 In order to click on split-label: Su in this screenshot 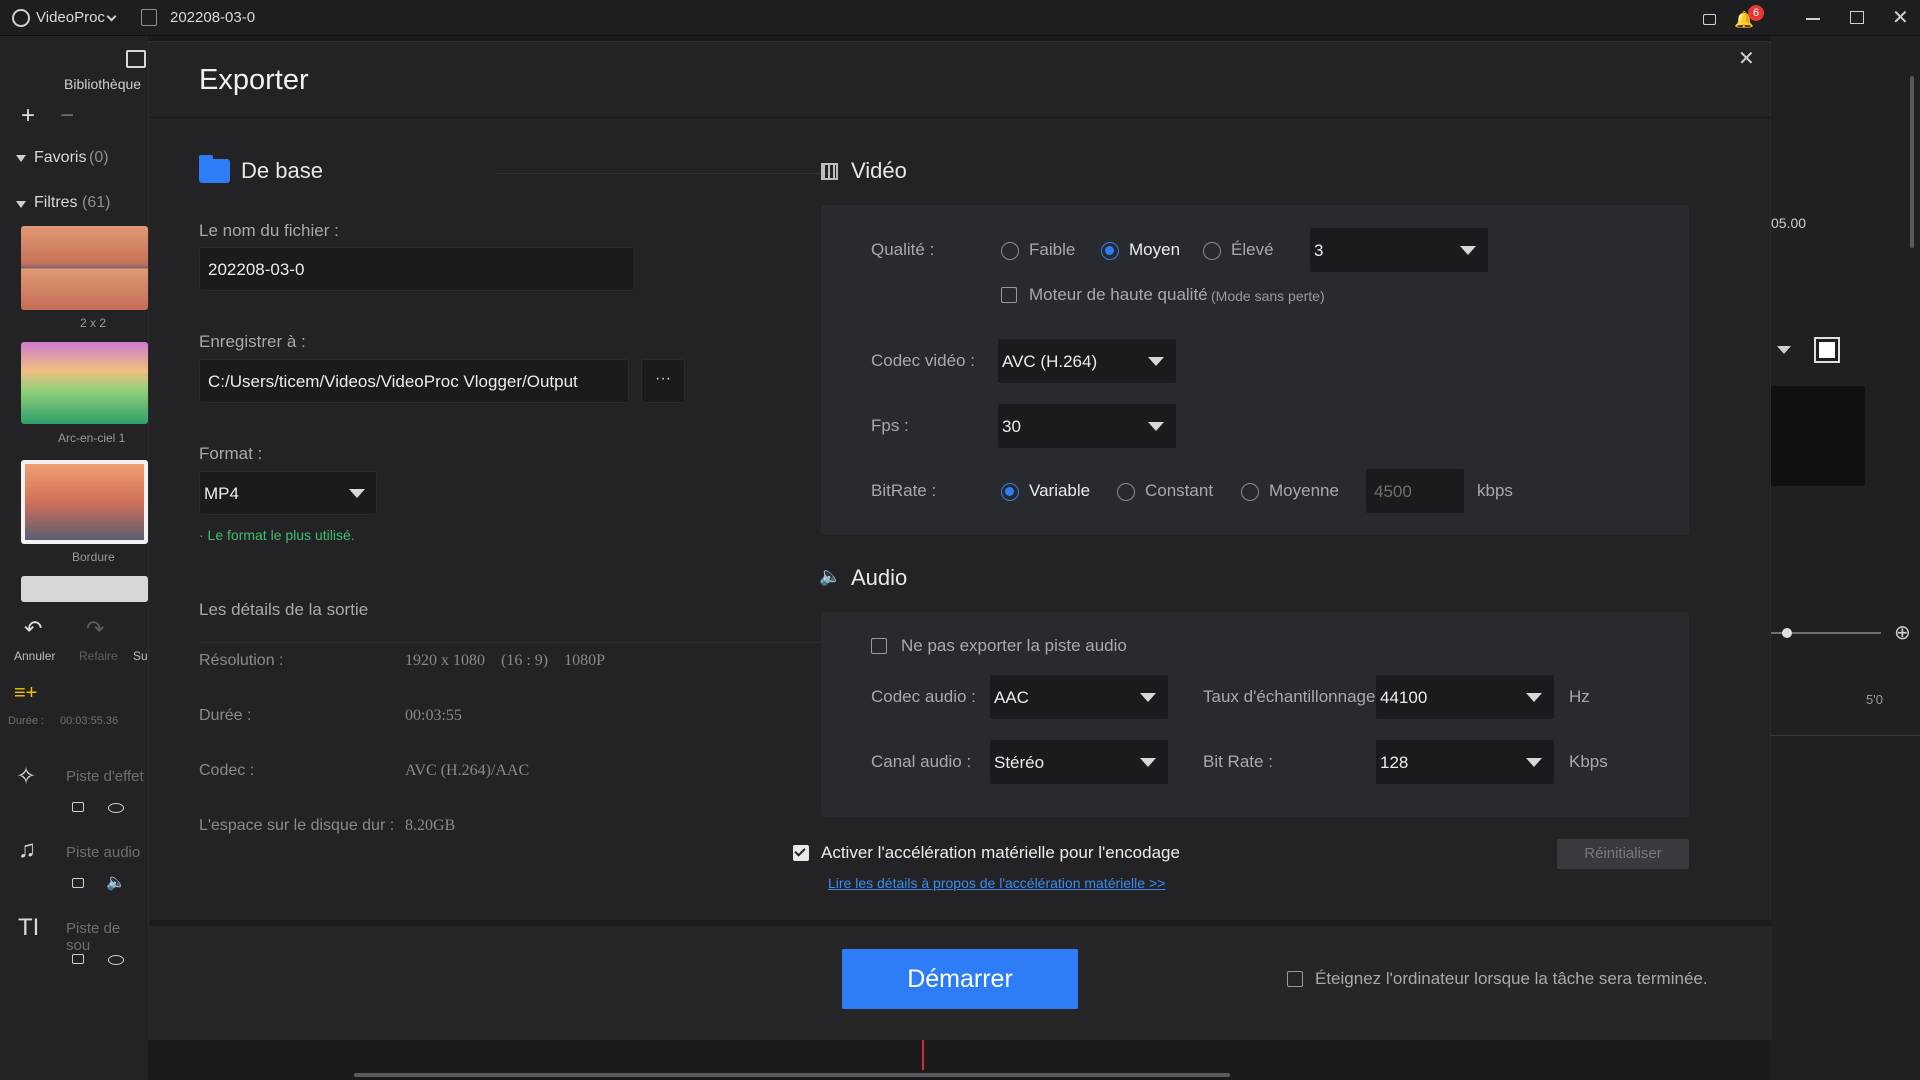, I will do `click(140, 656)`.